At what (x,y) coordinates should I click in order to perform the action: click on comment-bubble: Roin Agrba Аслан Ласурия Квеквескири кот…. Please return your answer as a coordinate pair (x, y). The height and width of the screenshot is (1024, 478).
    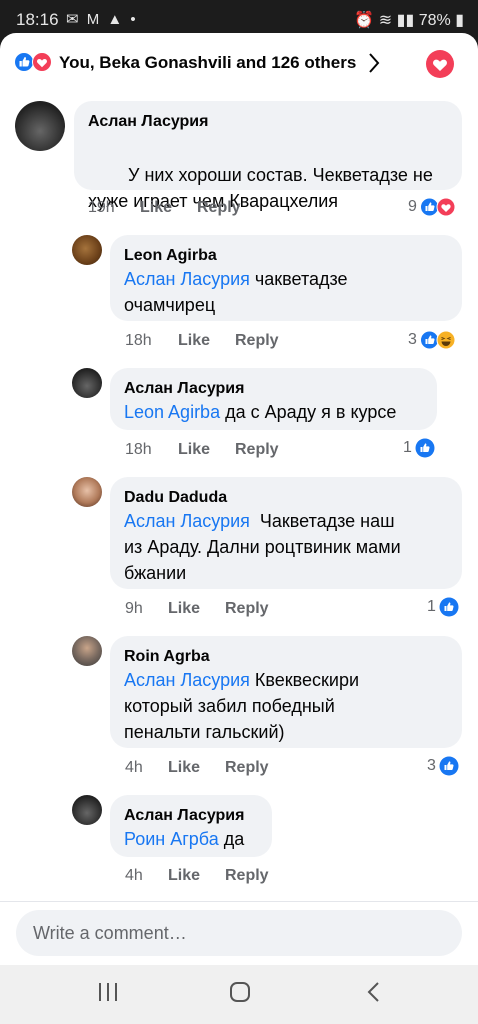
    Looking at the image, I should click on (286, 692).